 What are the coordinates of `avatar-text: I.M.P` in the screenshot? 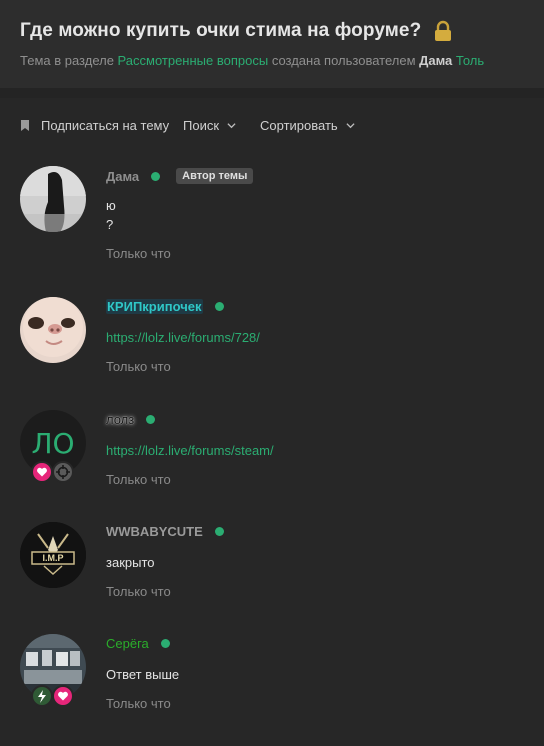 It's located at (53, 558).